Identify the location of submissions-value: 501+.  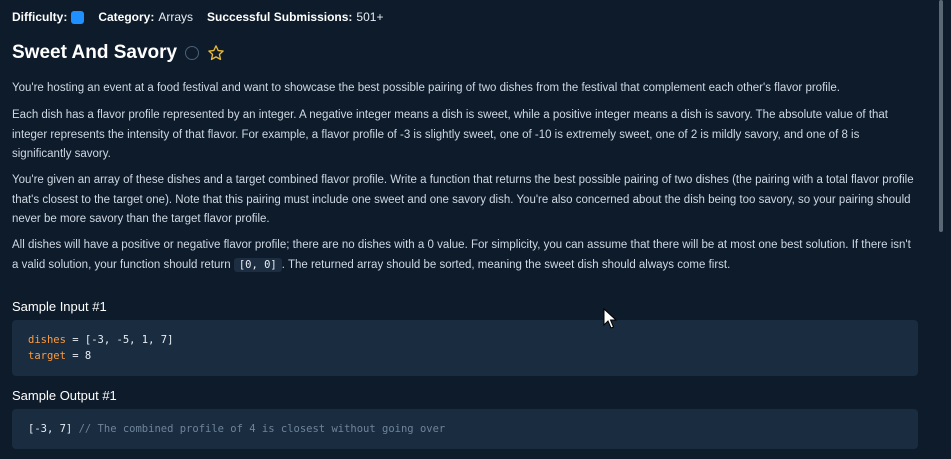
(370, 17).